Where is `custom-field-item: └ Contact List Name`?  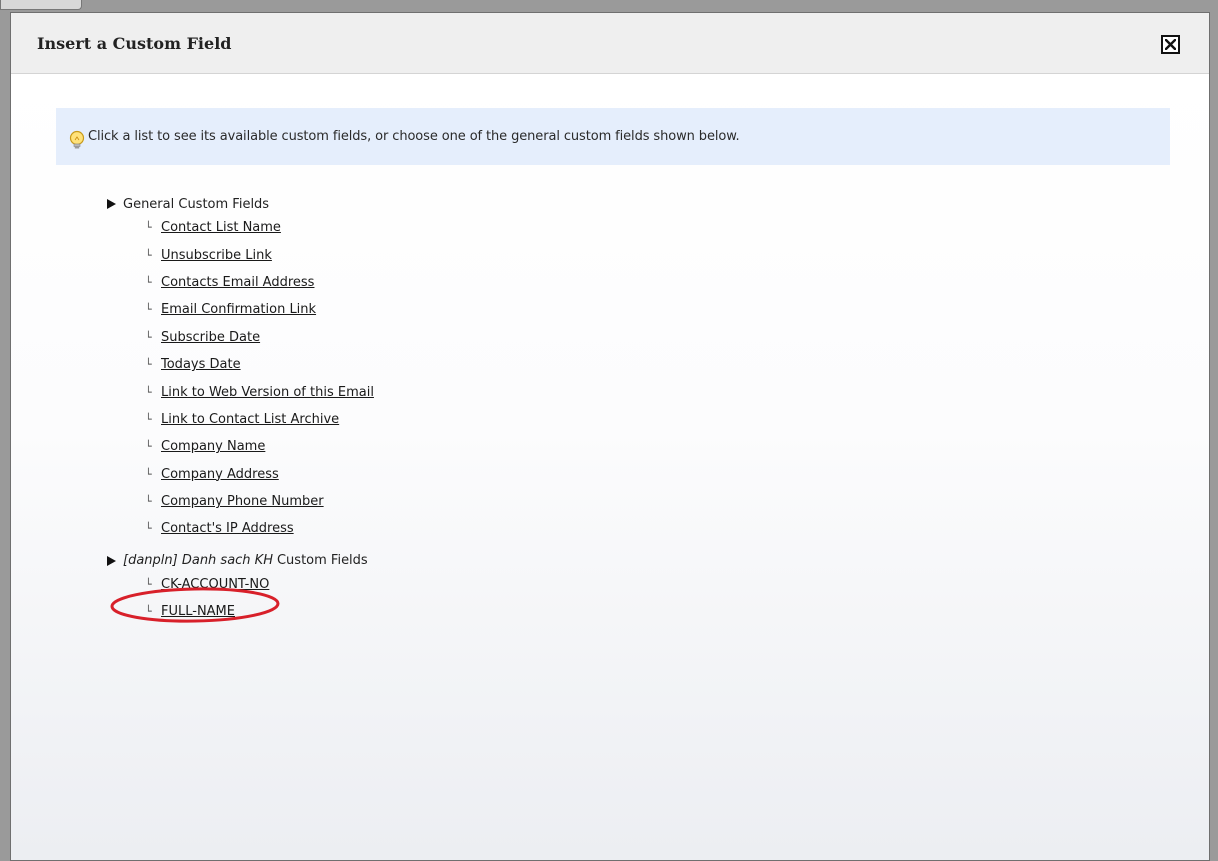
custom-field-item: └ Contact List Name is located at coordinates (259, 227).